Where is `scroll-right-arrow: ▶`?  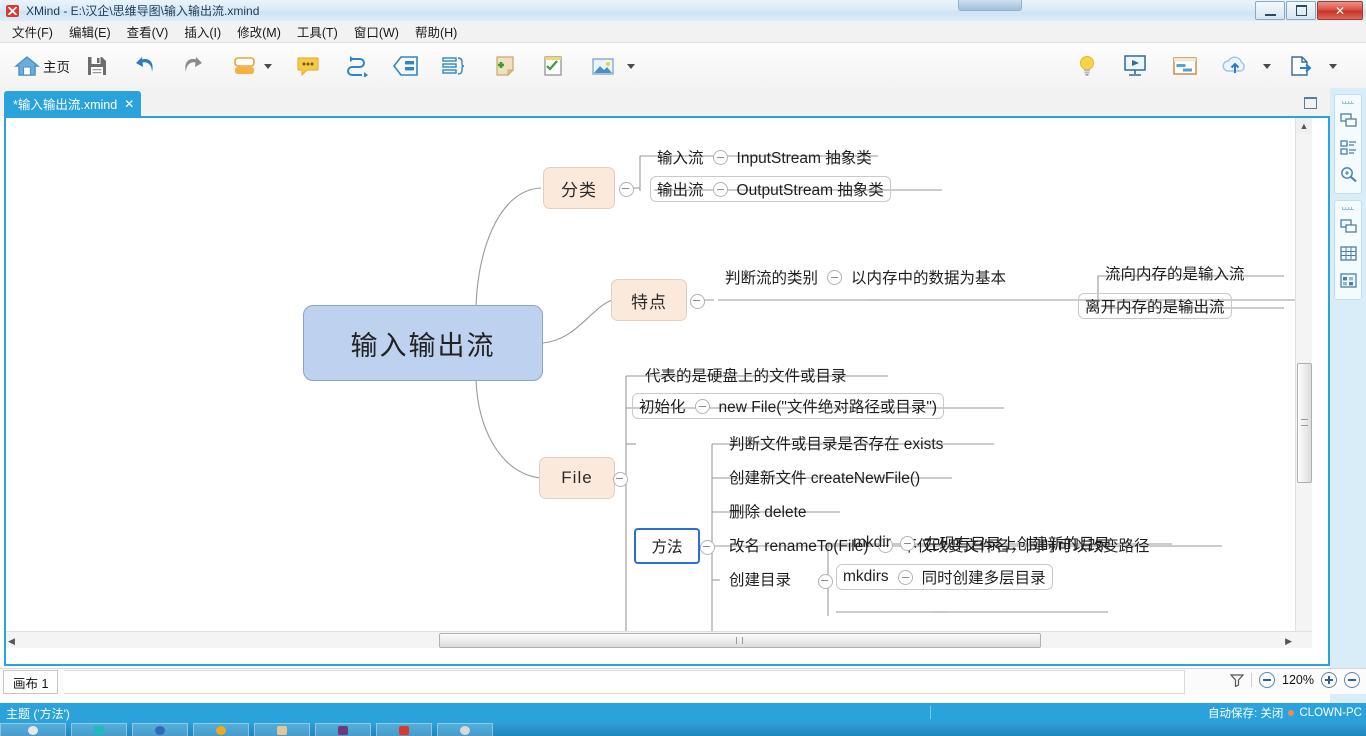 scroll-right-arrow: ▶ is located at coordinates (1288, 640).